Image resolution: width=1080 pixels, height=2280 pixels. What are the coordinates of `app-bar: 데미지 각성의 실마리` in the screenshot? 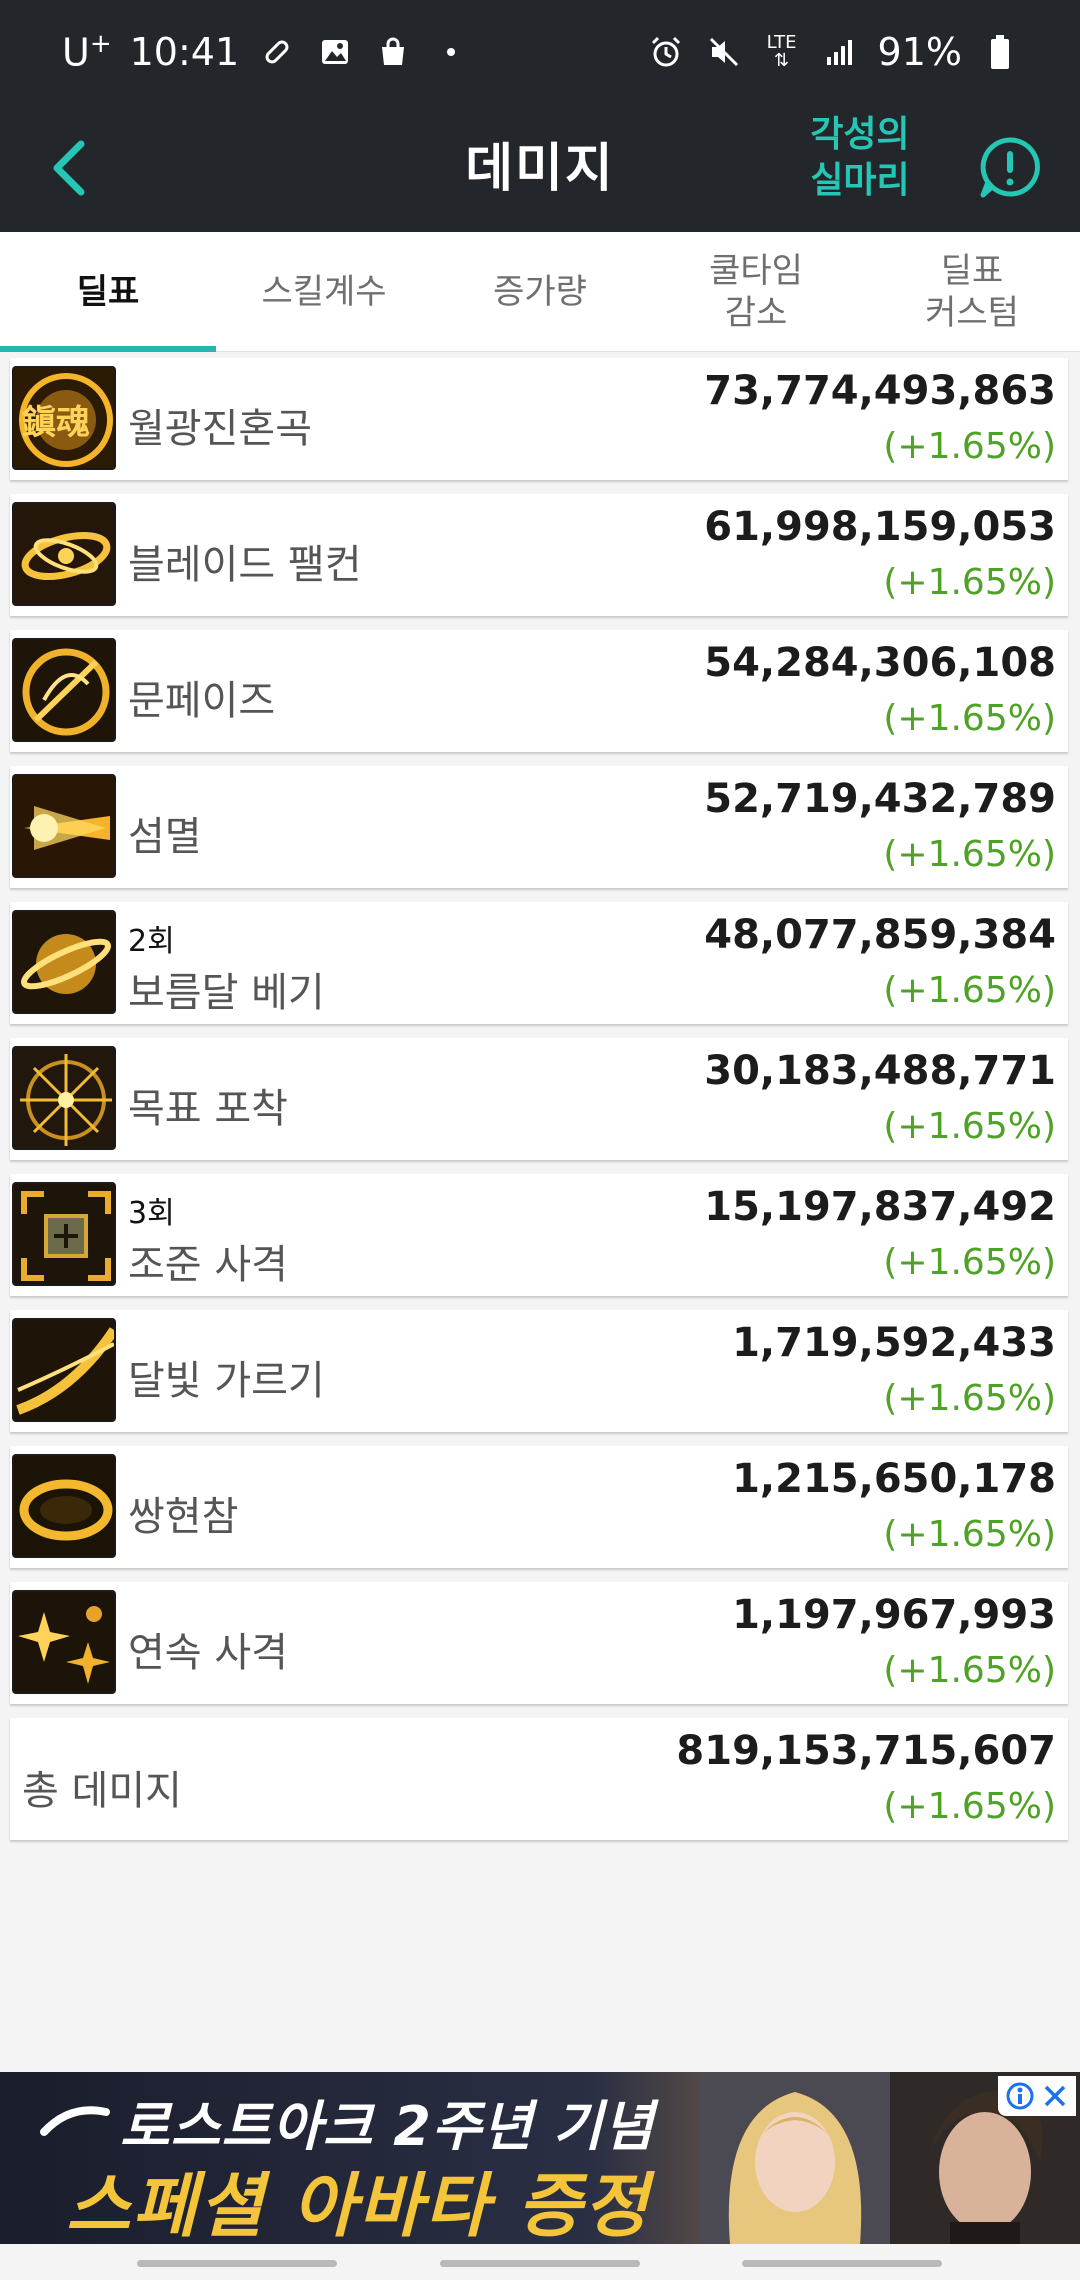 It's located at (540, 168).